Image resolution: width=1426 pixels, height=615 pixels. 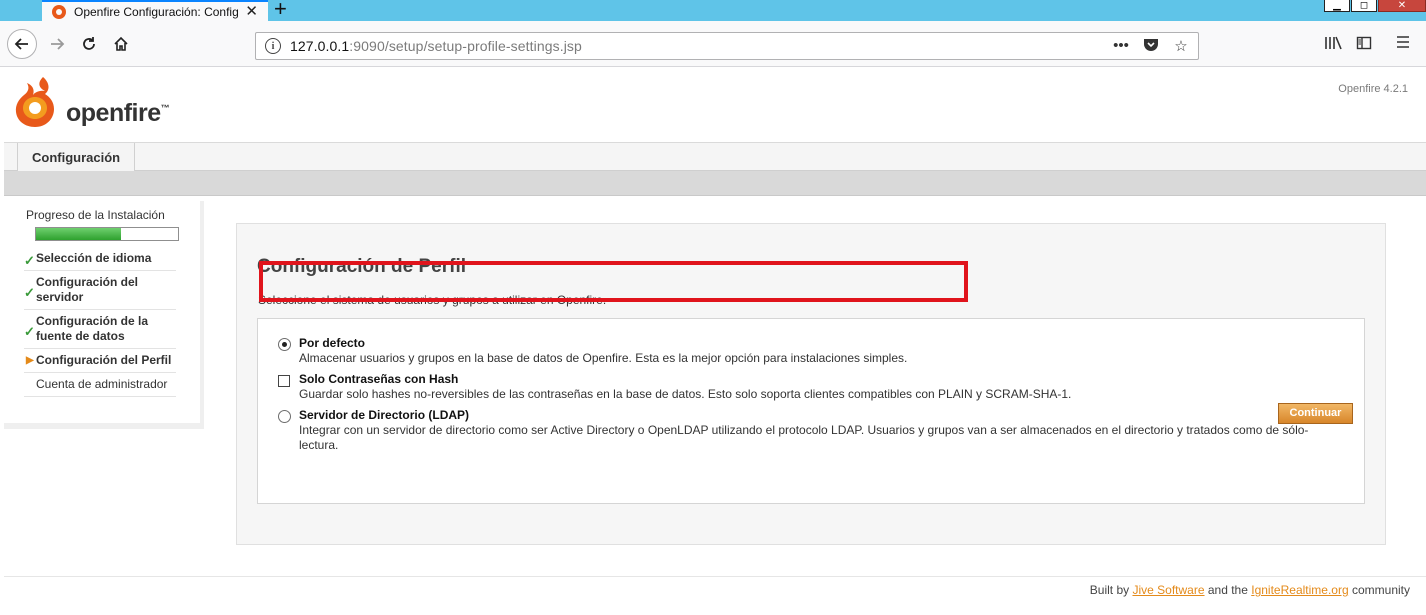 What do you see at coordinates (1168, 590) in the screenshot?
I see `jive-software-link: Jive Software` at bounding box center [1168, 590].